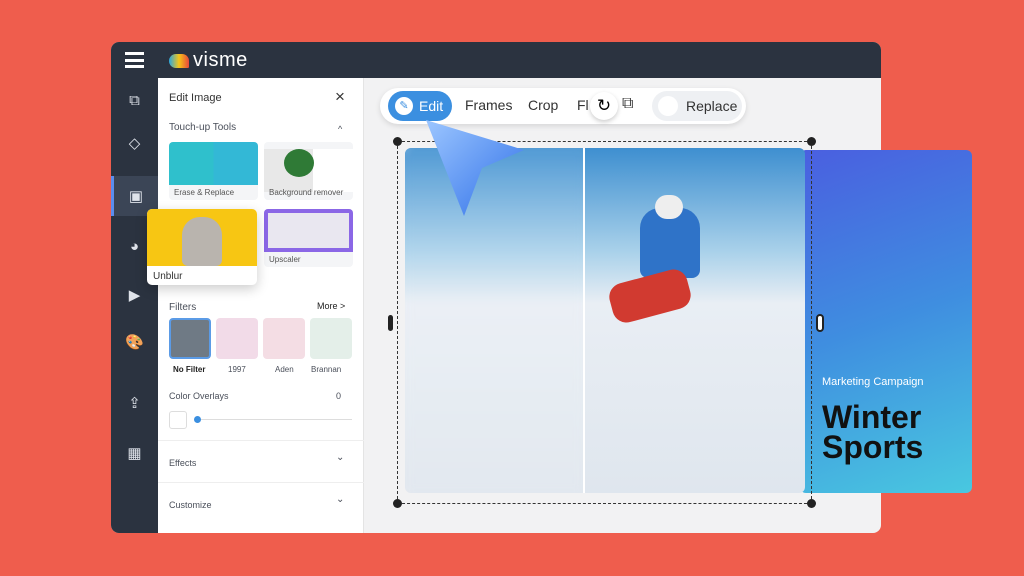  I want to click on logo-mark-icon, so click(179, 60).